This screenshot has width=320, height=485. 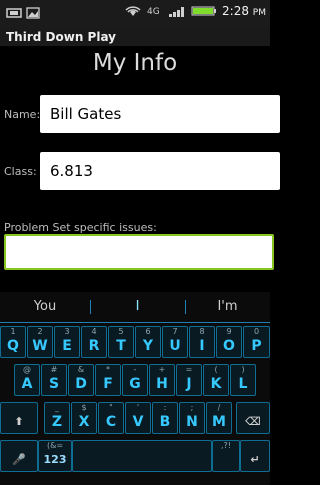 I want to click on key-k-symbol: (, so click(x=216, y=369).